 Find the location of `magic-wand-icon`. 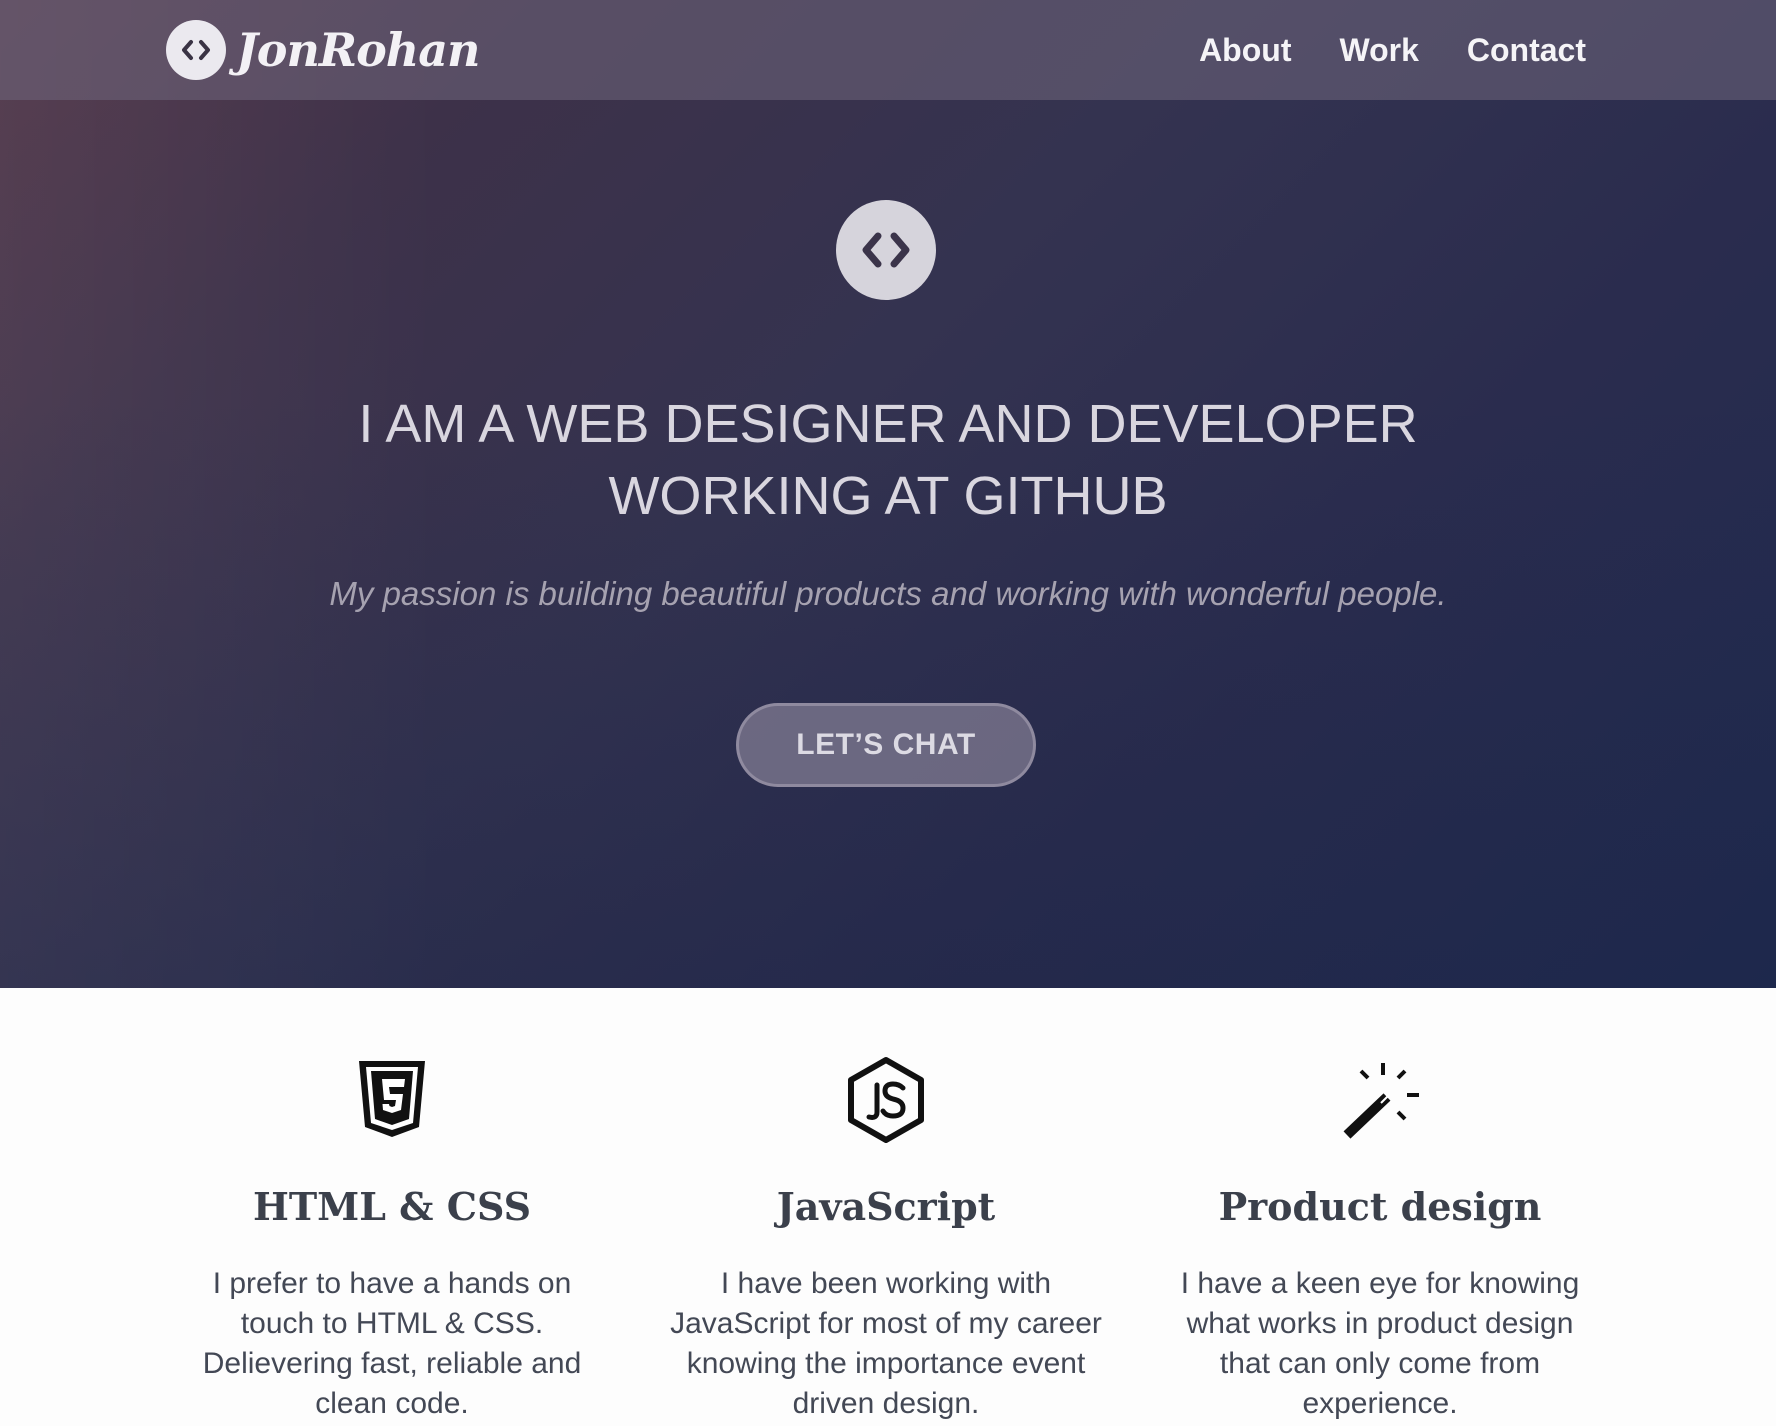

magic-wand-icon is located at coordinates (1380, 1100).